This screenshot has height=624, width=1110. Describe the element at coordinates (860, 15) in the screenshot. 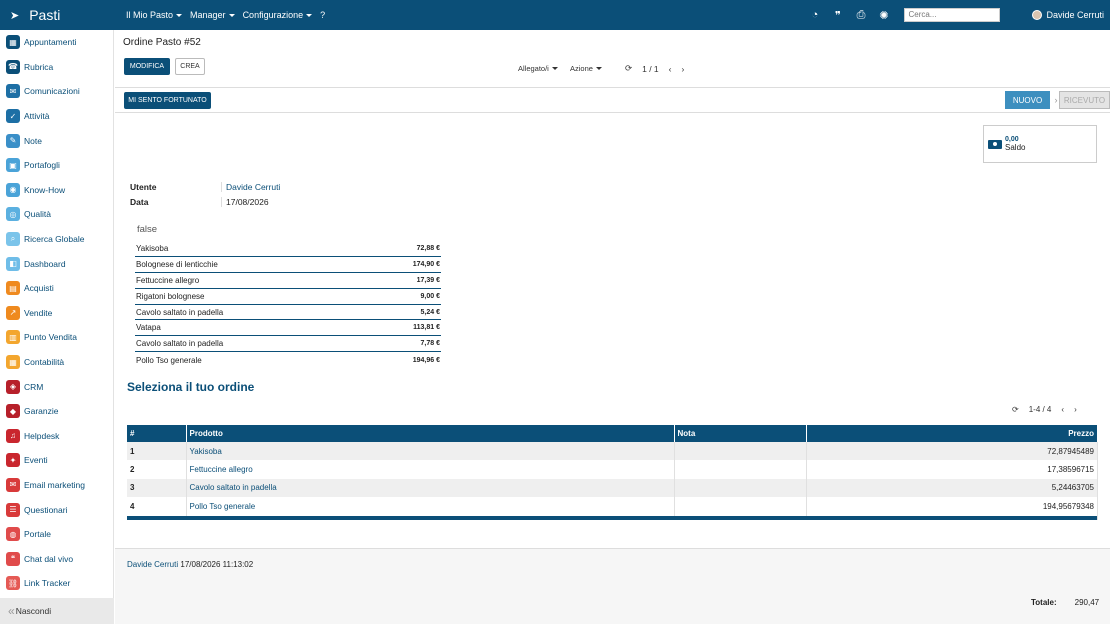

I see `print-icon: ⎙` at that location.